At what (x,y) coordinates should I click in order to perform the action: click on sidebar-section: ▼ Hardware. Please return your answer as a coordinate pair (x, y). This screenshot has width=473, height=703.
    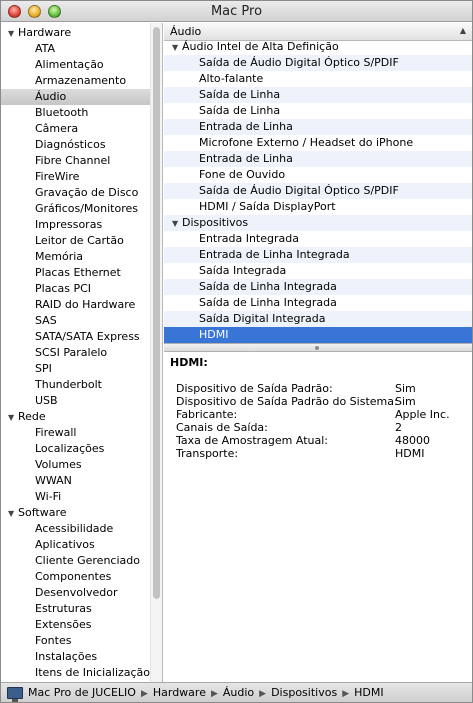
    Looking at the image, I should click on (75, 33).